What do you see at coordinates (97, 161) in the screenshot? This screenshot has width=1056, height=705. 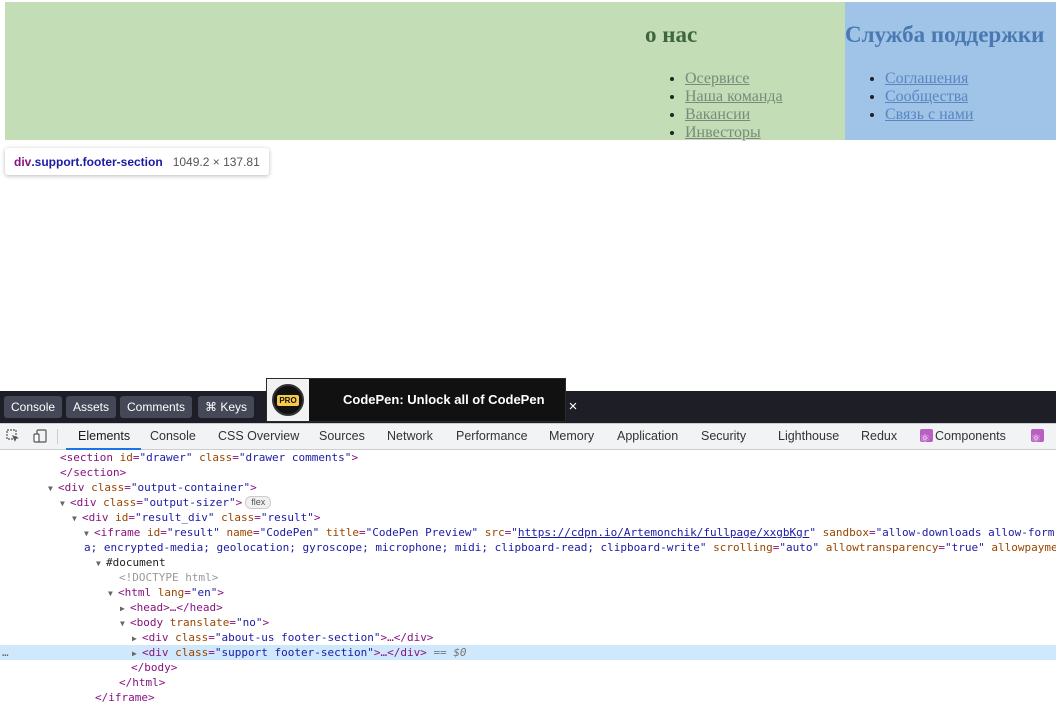 I see `tooltip-classes: .support.footer-section` at bounding box center [97, 161].